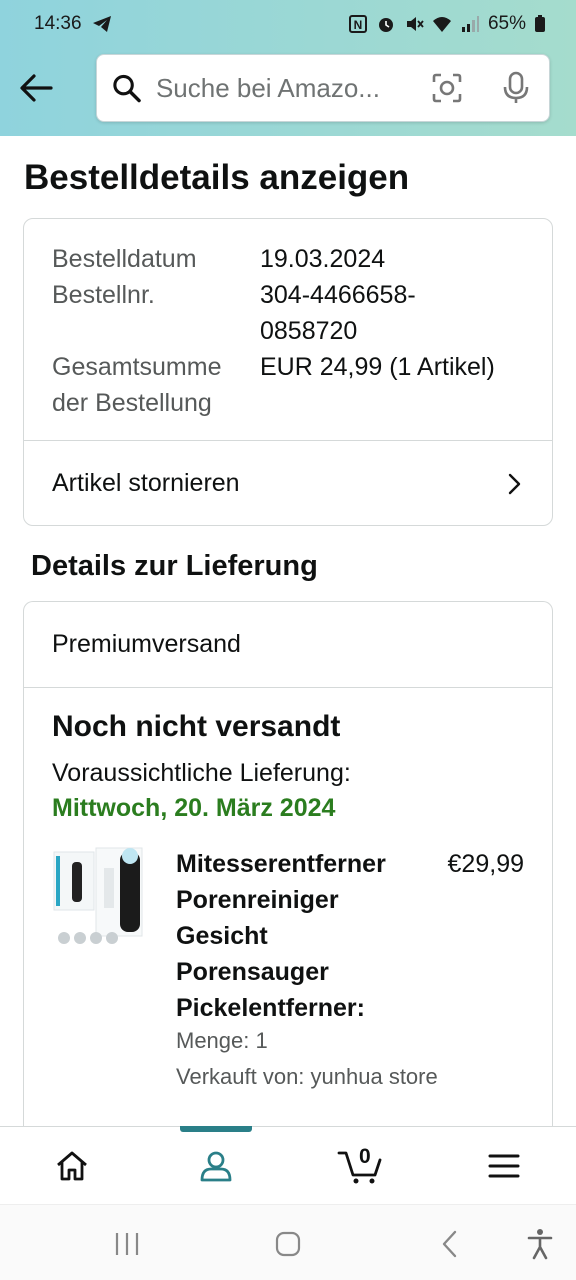  What do you see at coordinates (323, 259) in the screenshot?
I see `order-date-value: 19.03.2024` at bounding box center [323, 259].